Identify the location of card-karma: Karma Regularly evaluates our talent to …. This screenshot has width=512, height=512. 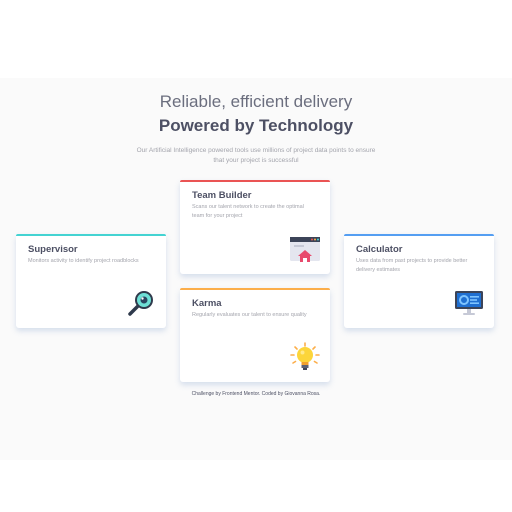
(255, 335).